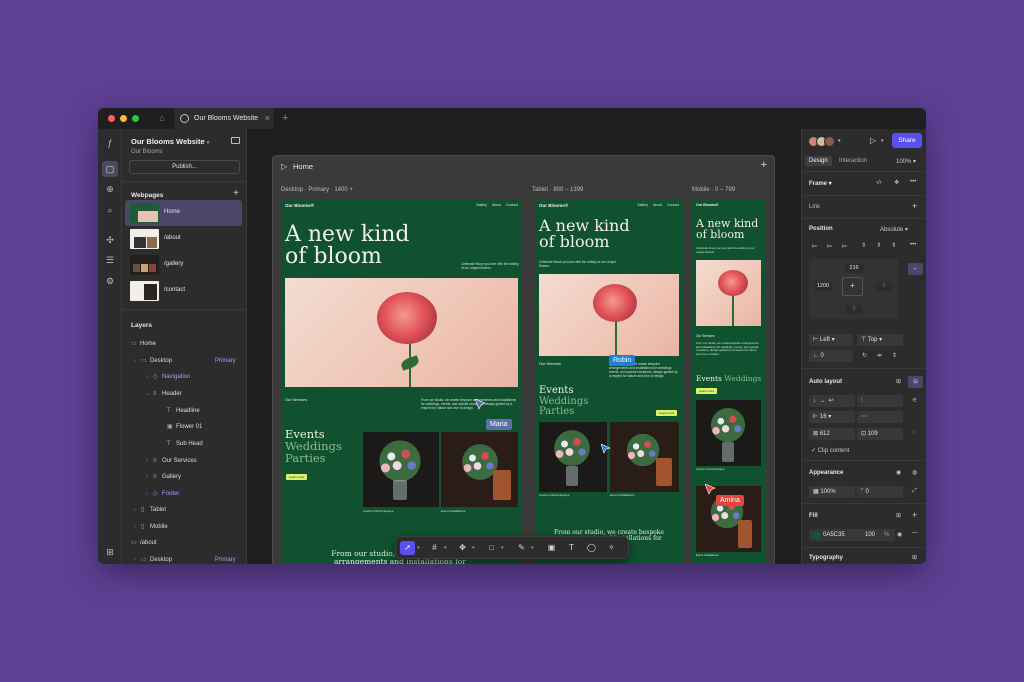 The width and height of the screenshot is (1024, 682). I want to click on layer-desktop: › ▭ Desktop, so click(153, 361).